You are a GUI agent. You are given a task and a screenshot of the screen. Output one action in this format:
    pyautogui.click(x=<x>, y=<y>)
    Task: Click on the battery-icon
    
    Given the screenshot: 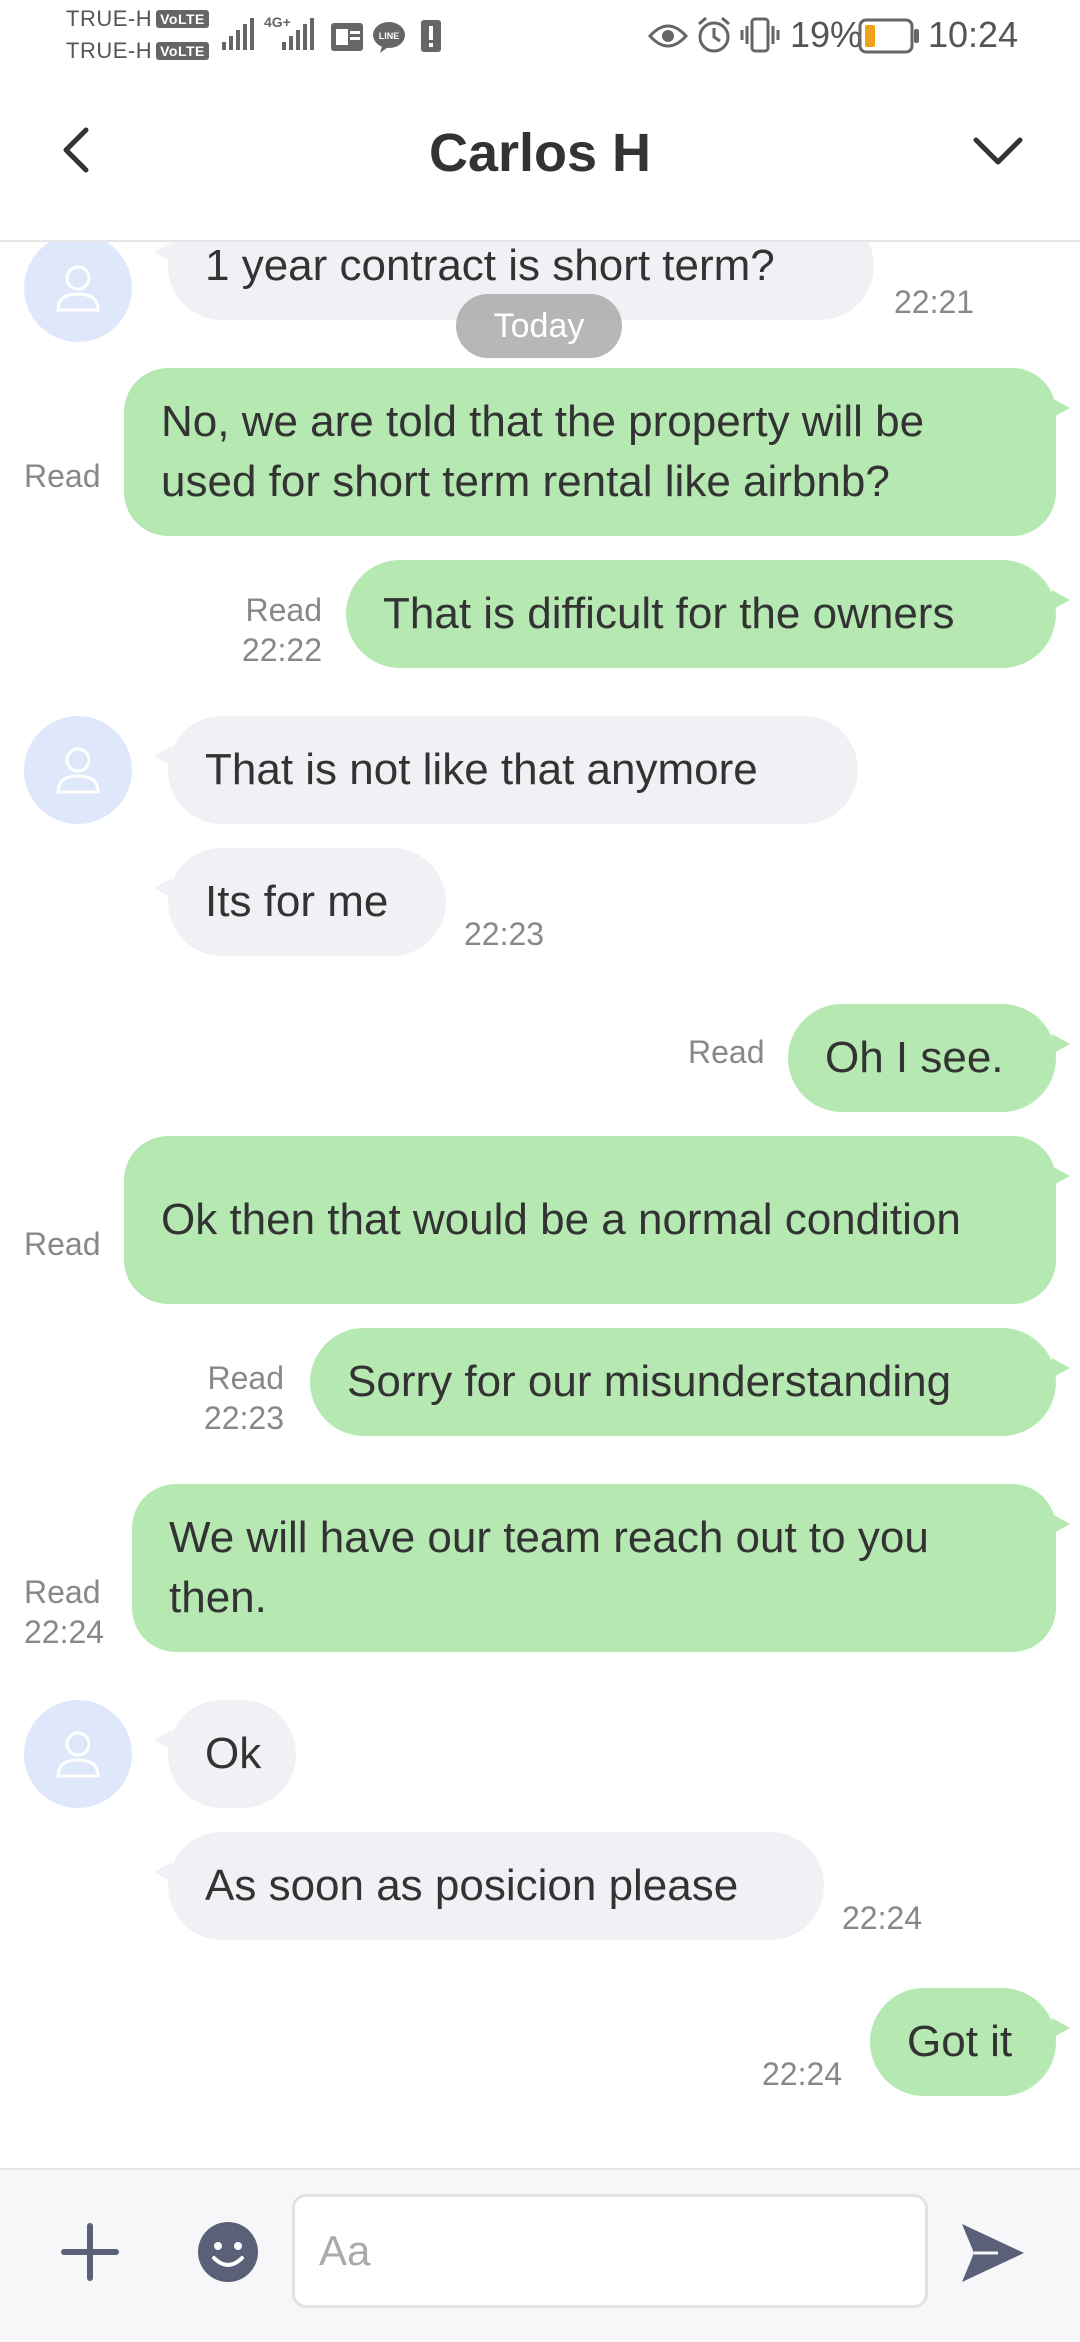 What is the action you would take?
    pyautogui.click(x=889, y=38)
    